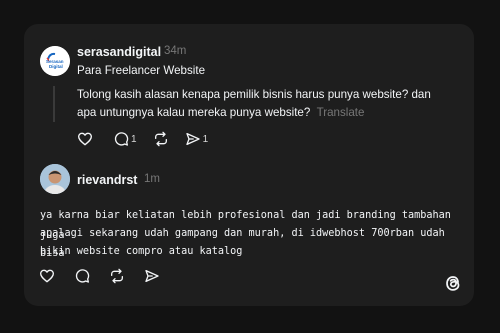  Describe the element at coordinates (55, 64) in the screenshot. I see `avatar-logo-text: Serasan Digital` at that location.